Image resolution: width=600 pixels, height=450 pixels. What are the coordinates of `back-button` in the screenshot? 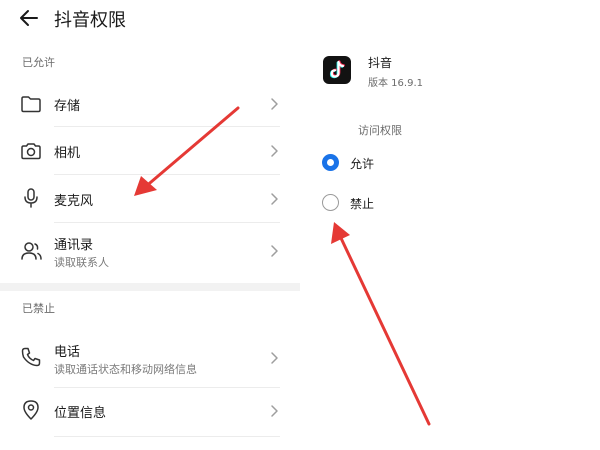 It's located at (29, 18).